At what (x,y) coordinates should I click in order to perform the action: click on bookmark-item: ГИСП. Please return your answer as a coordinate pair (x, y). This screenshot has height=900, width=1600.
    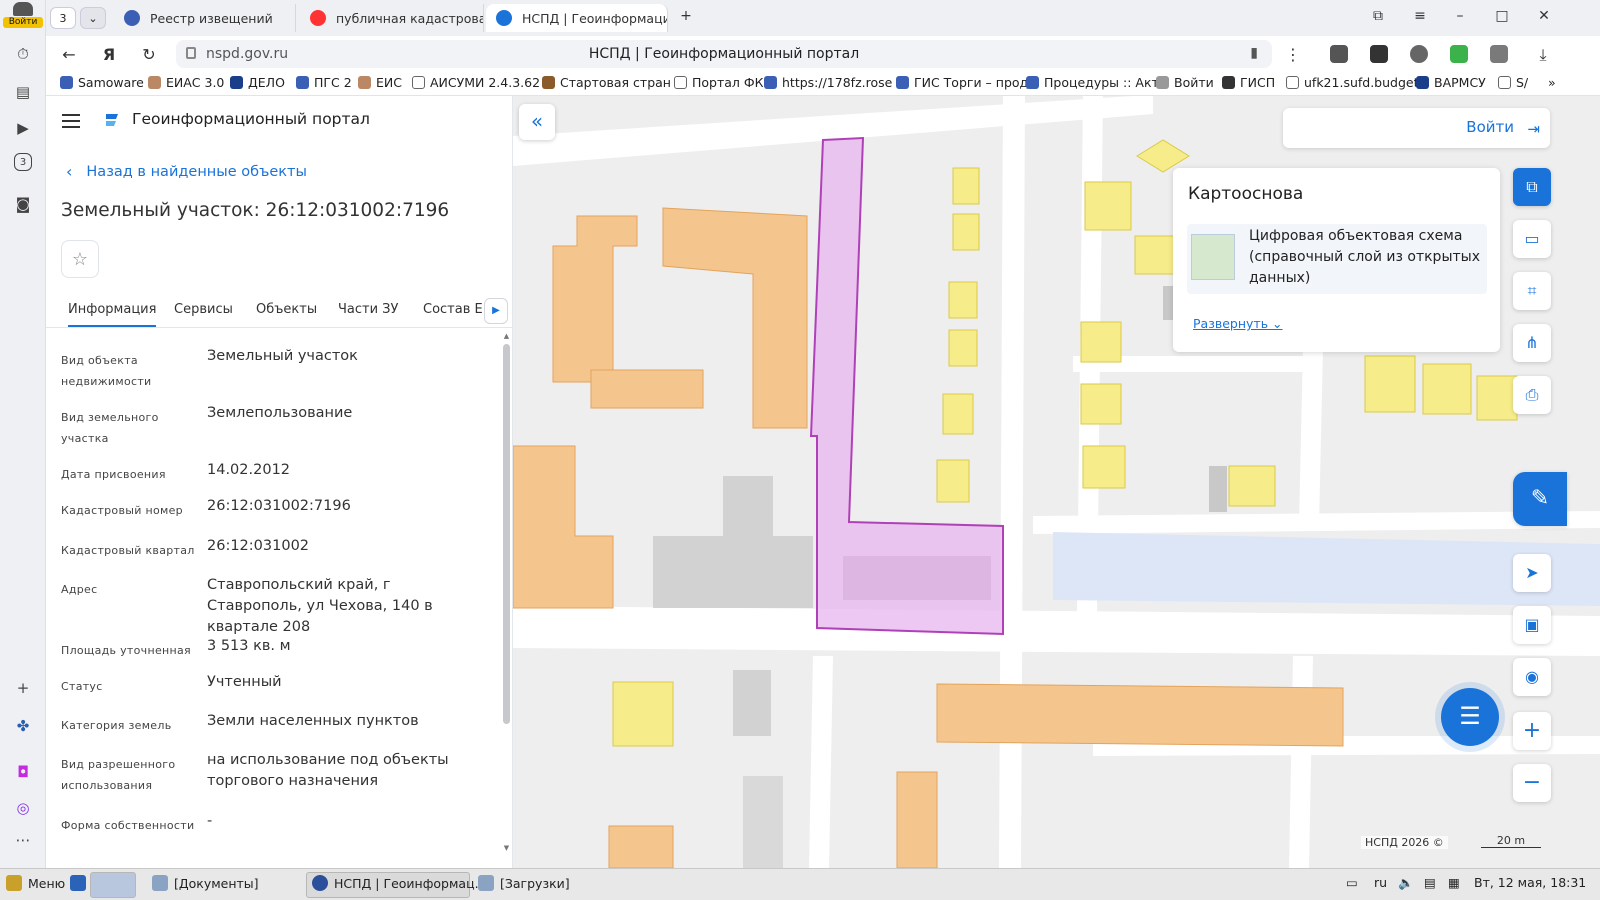
    Looking at the image, I should click on (1248, 82).